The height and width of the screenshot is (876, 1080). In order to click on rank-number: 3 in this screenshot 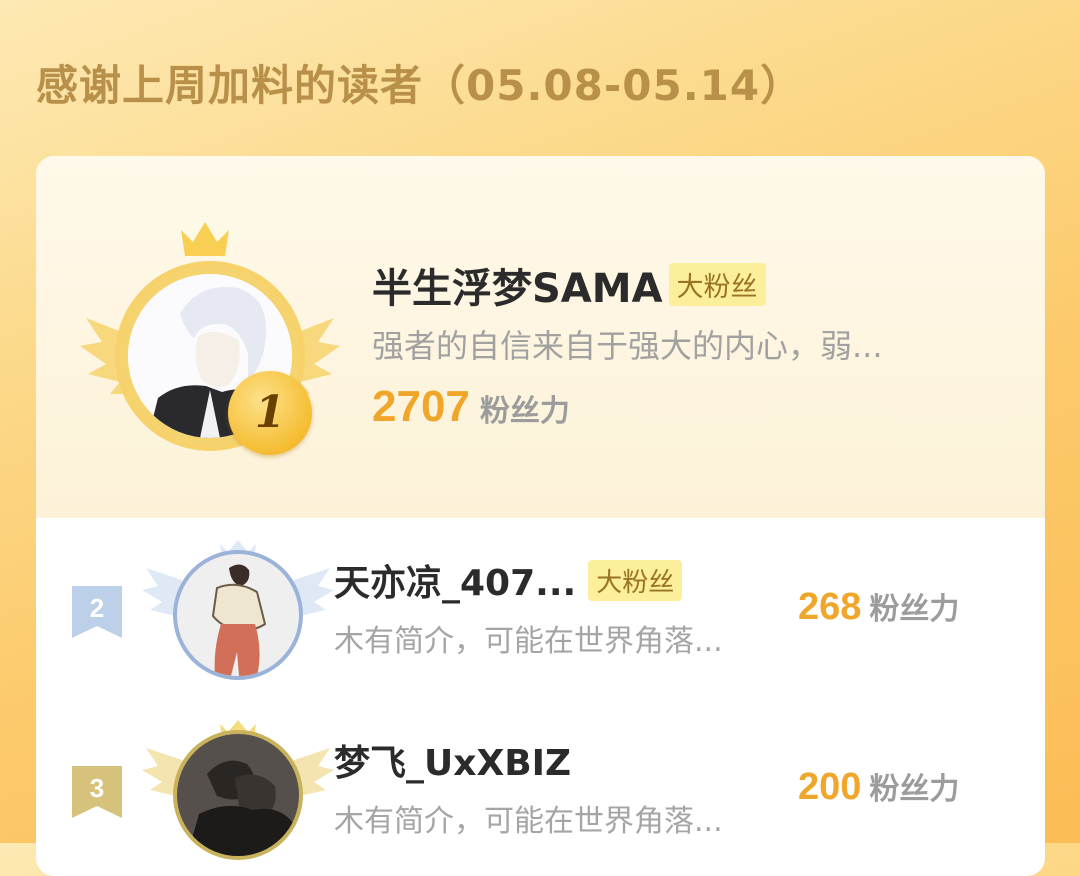, I will do `click(97, 788)`.